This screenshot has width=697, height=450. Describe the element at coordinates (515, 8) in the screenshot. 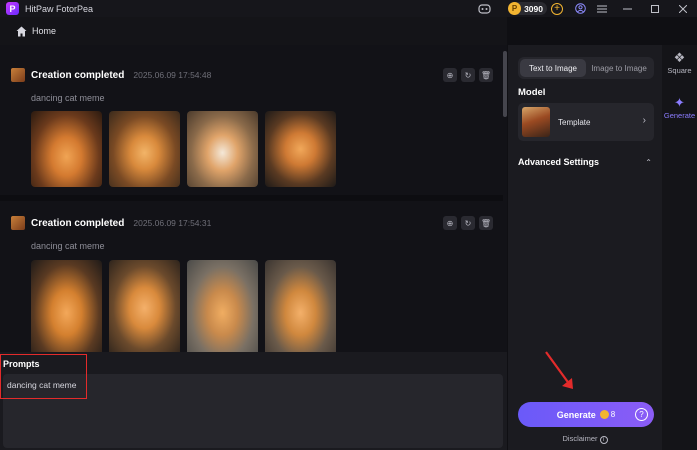

I see `coin-icon: P` at that location.